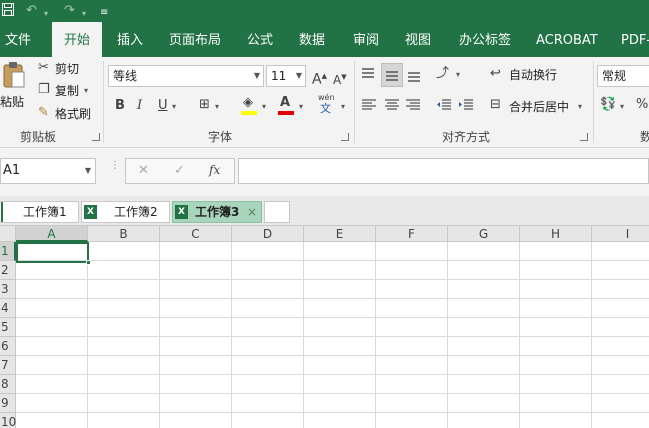  What do you see at coordinates (73, 114) in the screenshot?
I see `format-painter-button: 格式刷` at bounding box center [73, 114].